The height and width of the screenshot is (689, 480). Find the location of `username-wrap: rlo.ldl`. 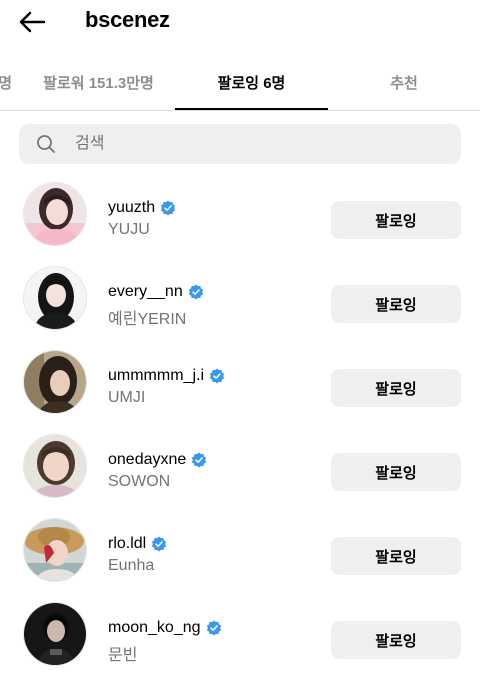

username-wrap: rlo.ldl is located at coordinates (137, 544).